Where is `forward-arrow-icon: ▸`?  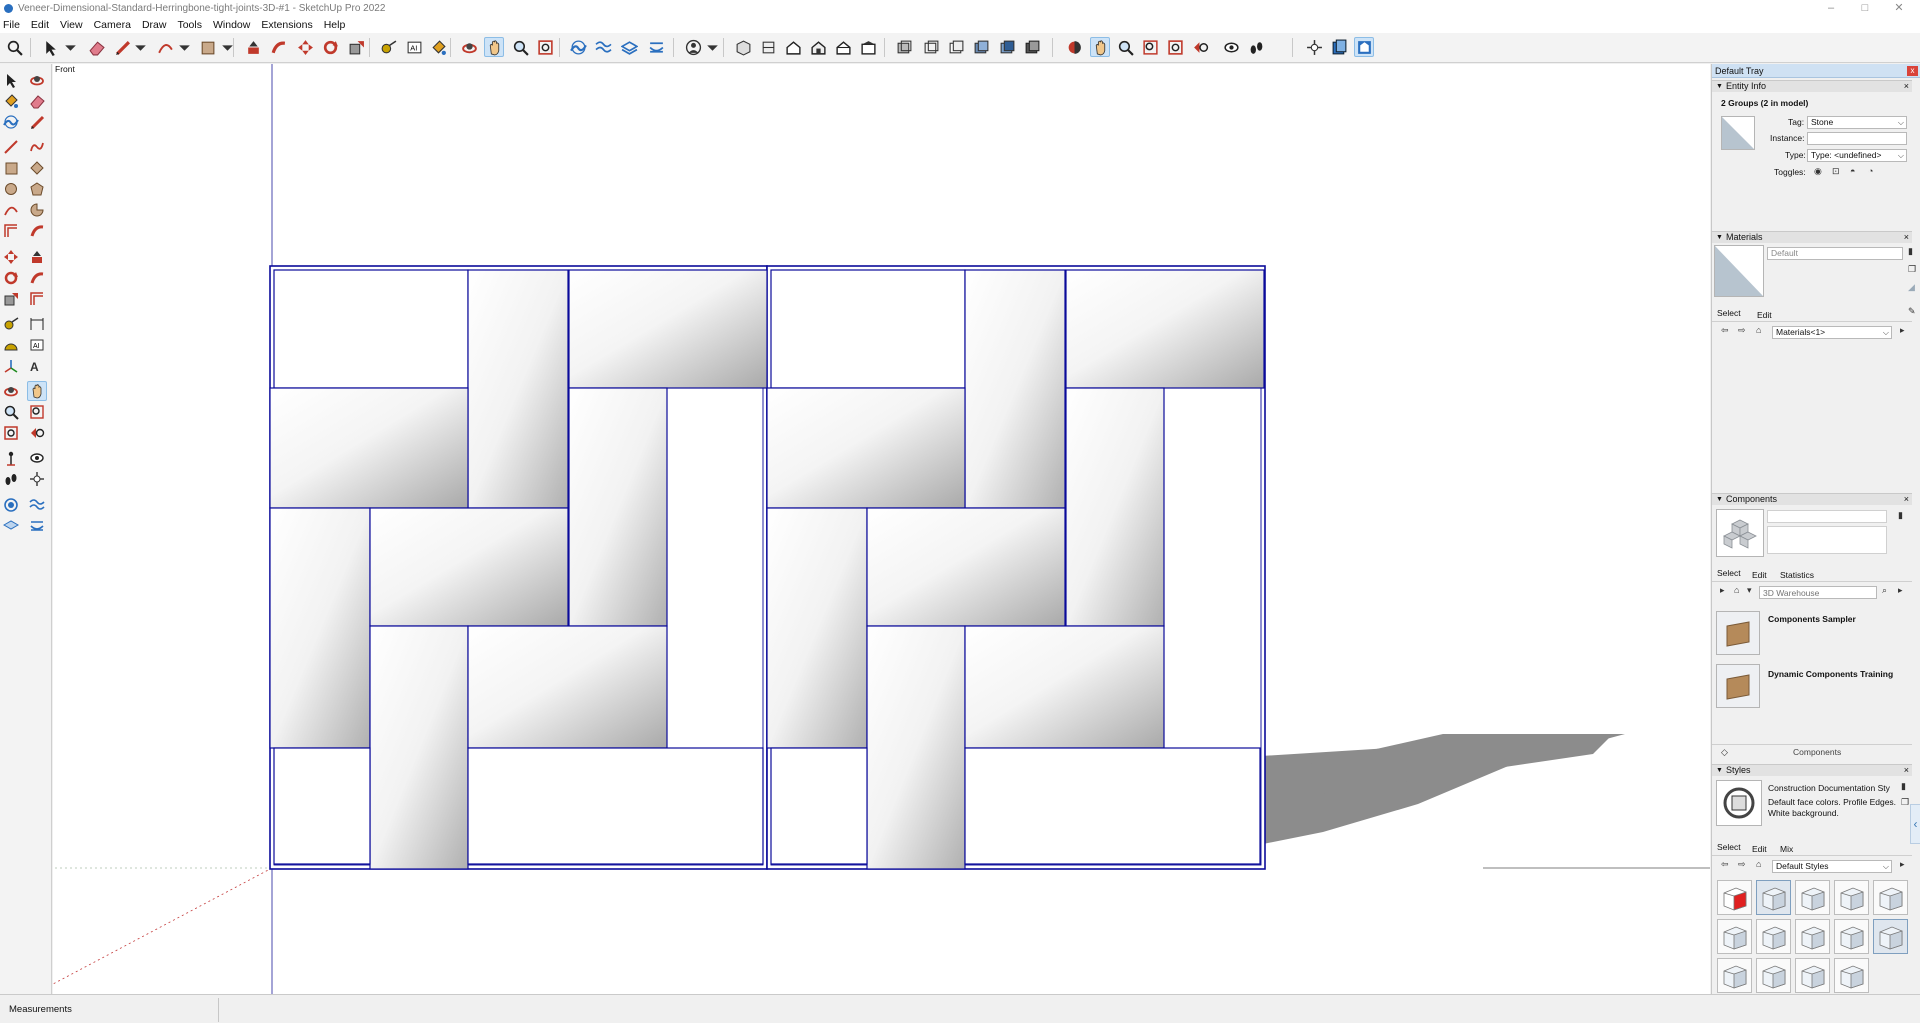
forward-arrow-icon: ▸ is located at coordinates (1900, 590).